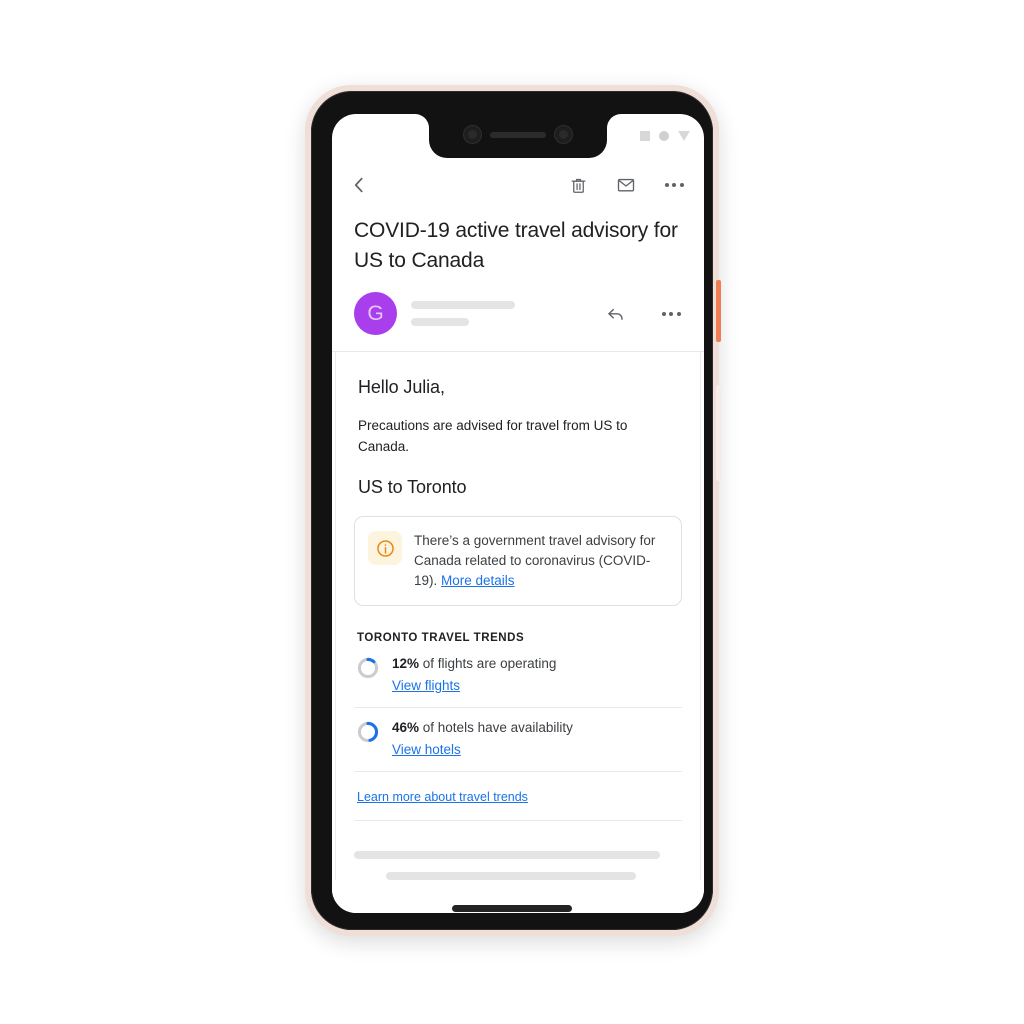  Describe the element at coordinates (472, 134) in the screenshot. I see `front-camera-icon` at that location.